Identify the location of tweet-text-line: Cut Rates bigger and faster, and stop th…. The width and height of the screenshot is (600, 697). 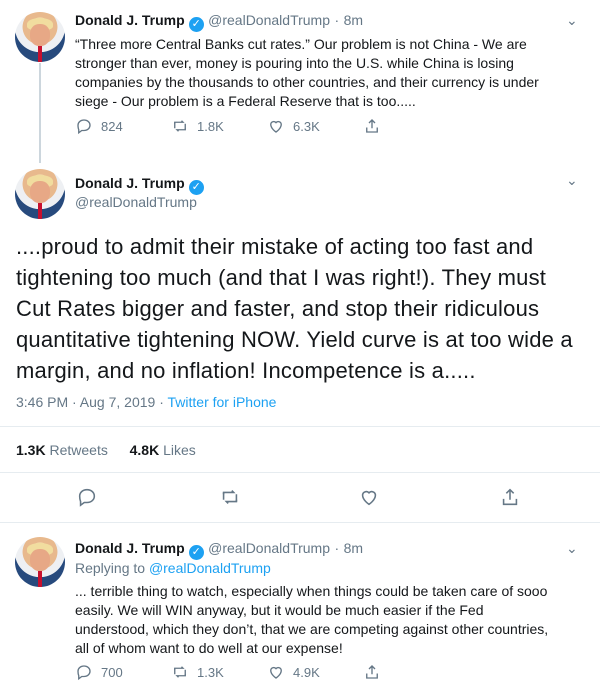
(278, 308).